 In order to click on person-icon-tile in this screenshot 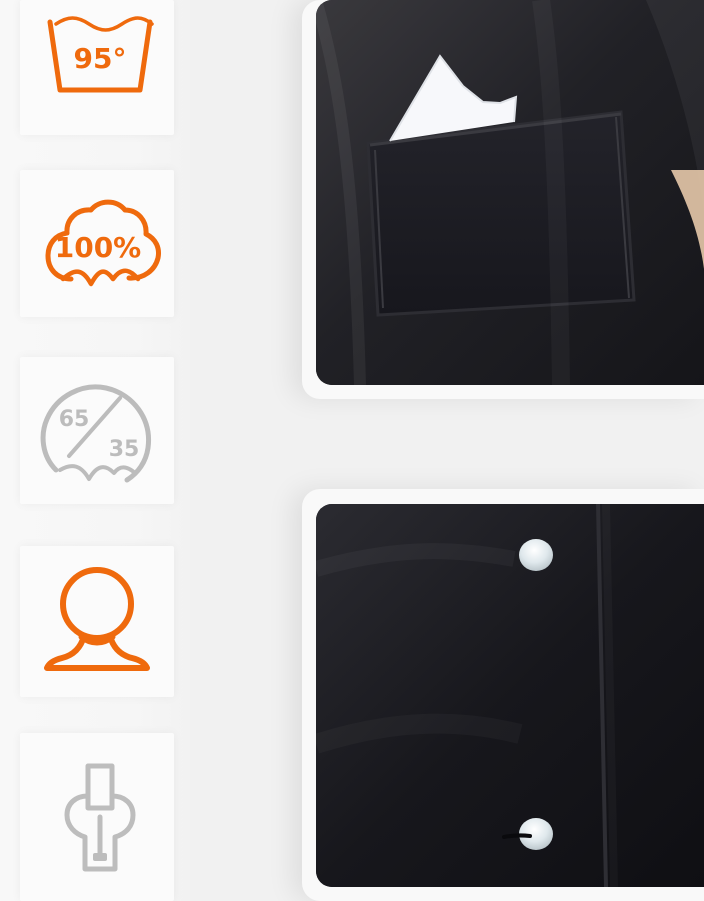, I will do `click(97, 621)`.